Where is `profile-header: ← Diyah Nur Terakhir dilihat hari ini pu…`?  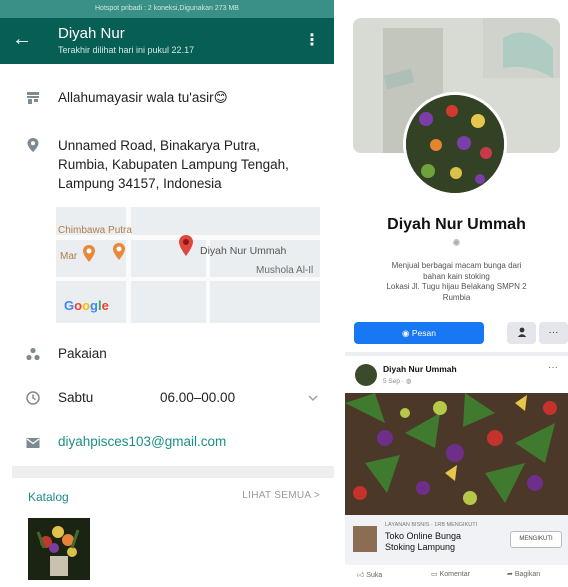
profile-header: ← Diyah Nur Terakhir dilihat hari ini pu… is located at coordinates (167, 41).